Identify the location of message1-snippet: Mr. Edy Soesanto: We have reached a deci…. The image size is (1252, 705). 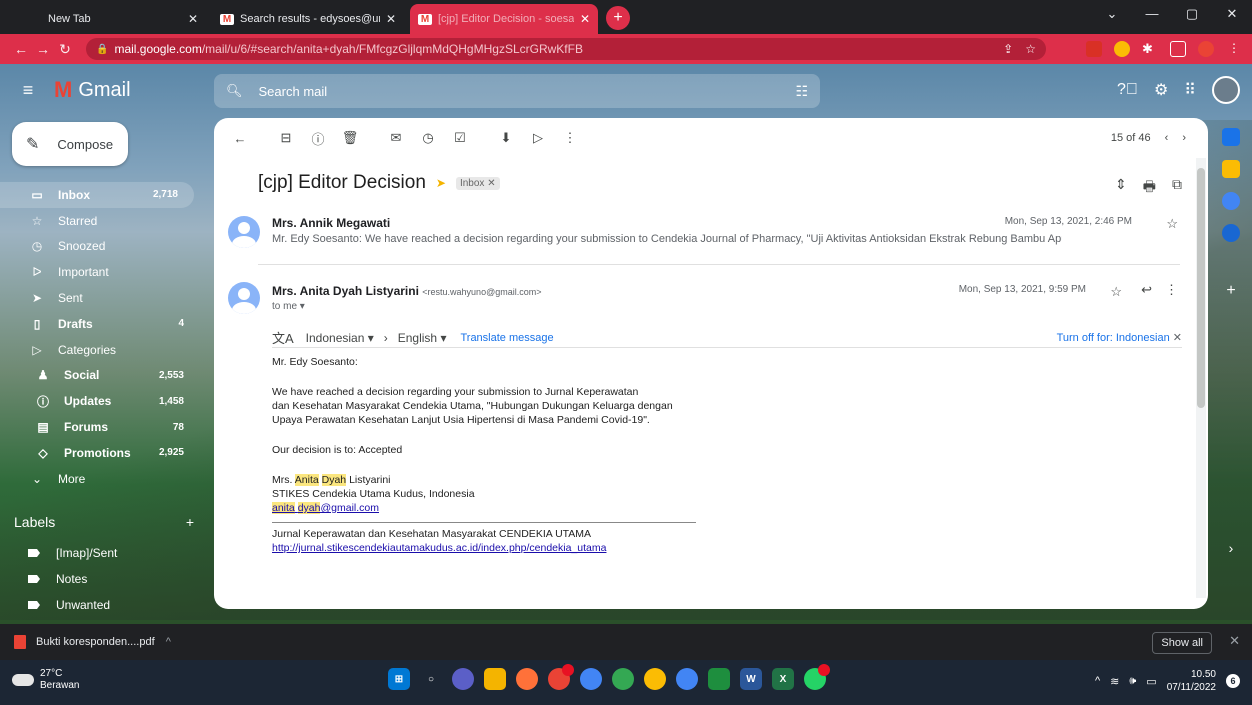
(667, 239).